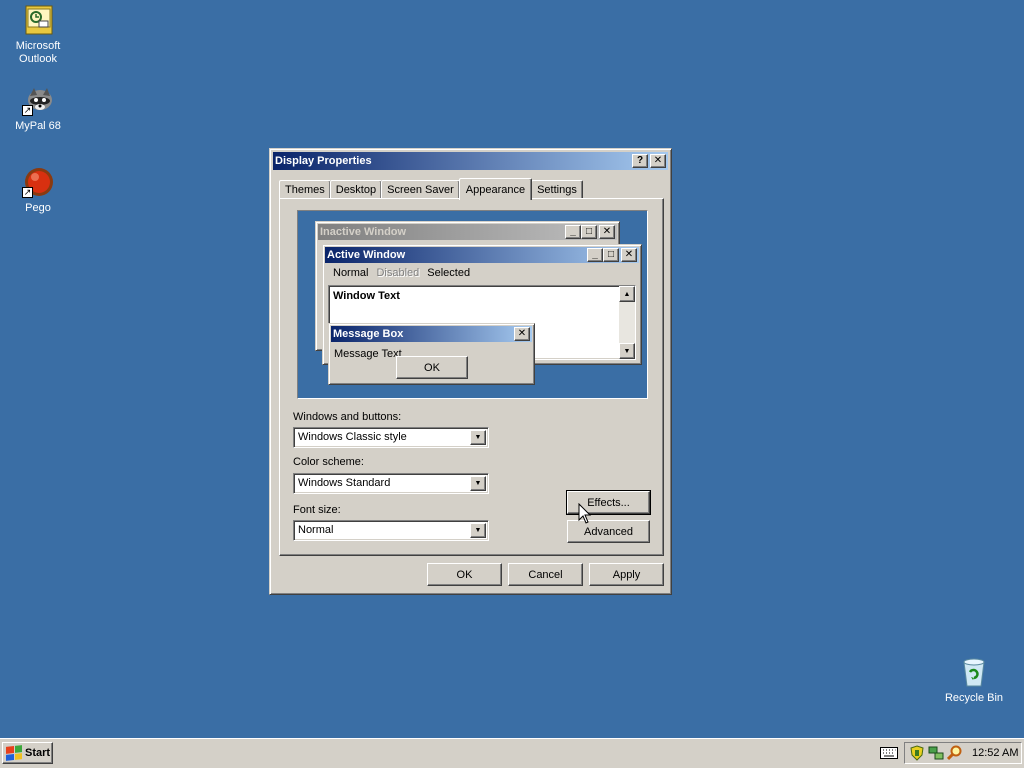 Image resolution: width=1024 pixels, height=768 pixels. I want to click on desktop-icon-mypal: ↗ MyPal 68, so click(38, 108).